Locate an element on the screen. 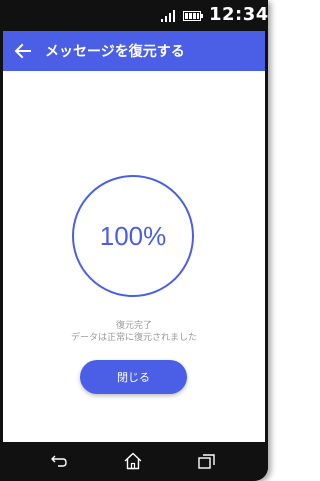 This screenshot has width=320, height=481. close-button: 閉じる is located at coordinates (133, 377).